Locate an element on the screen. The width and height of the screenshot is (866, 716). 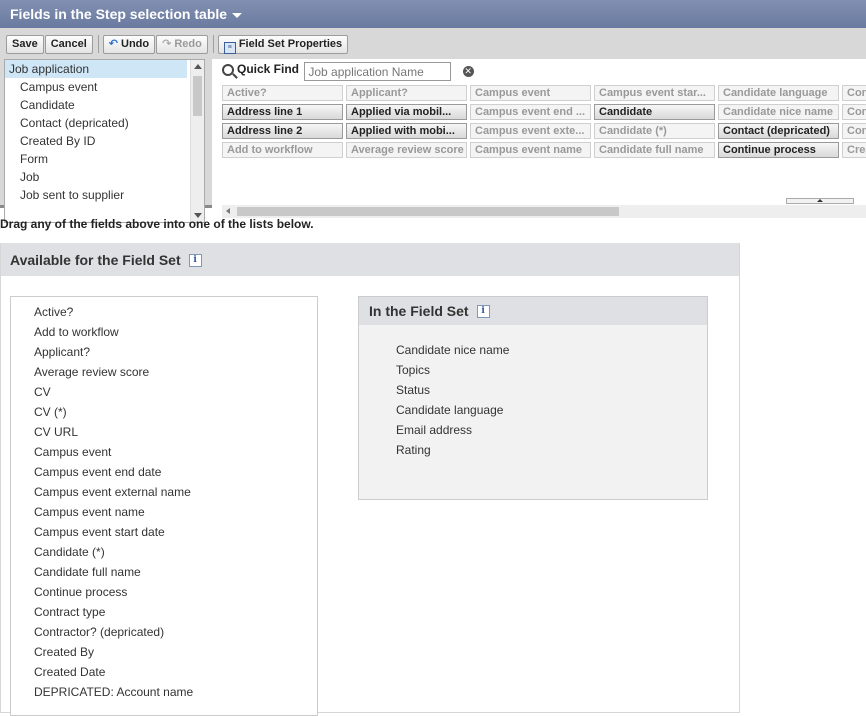
save-button: Save is located at coordinates (25, 44).